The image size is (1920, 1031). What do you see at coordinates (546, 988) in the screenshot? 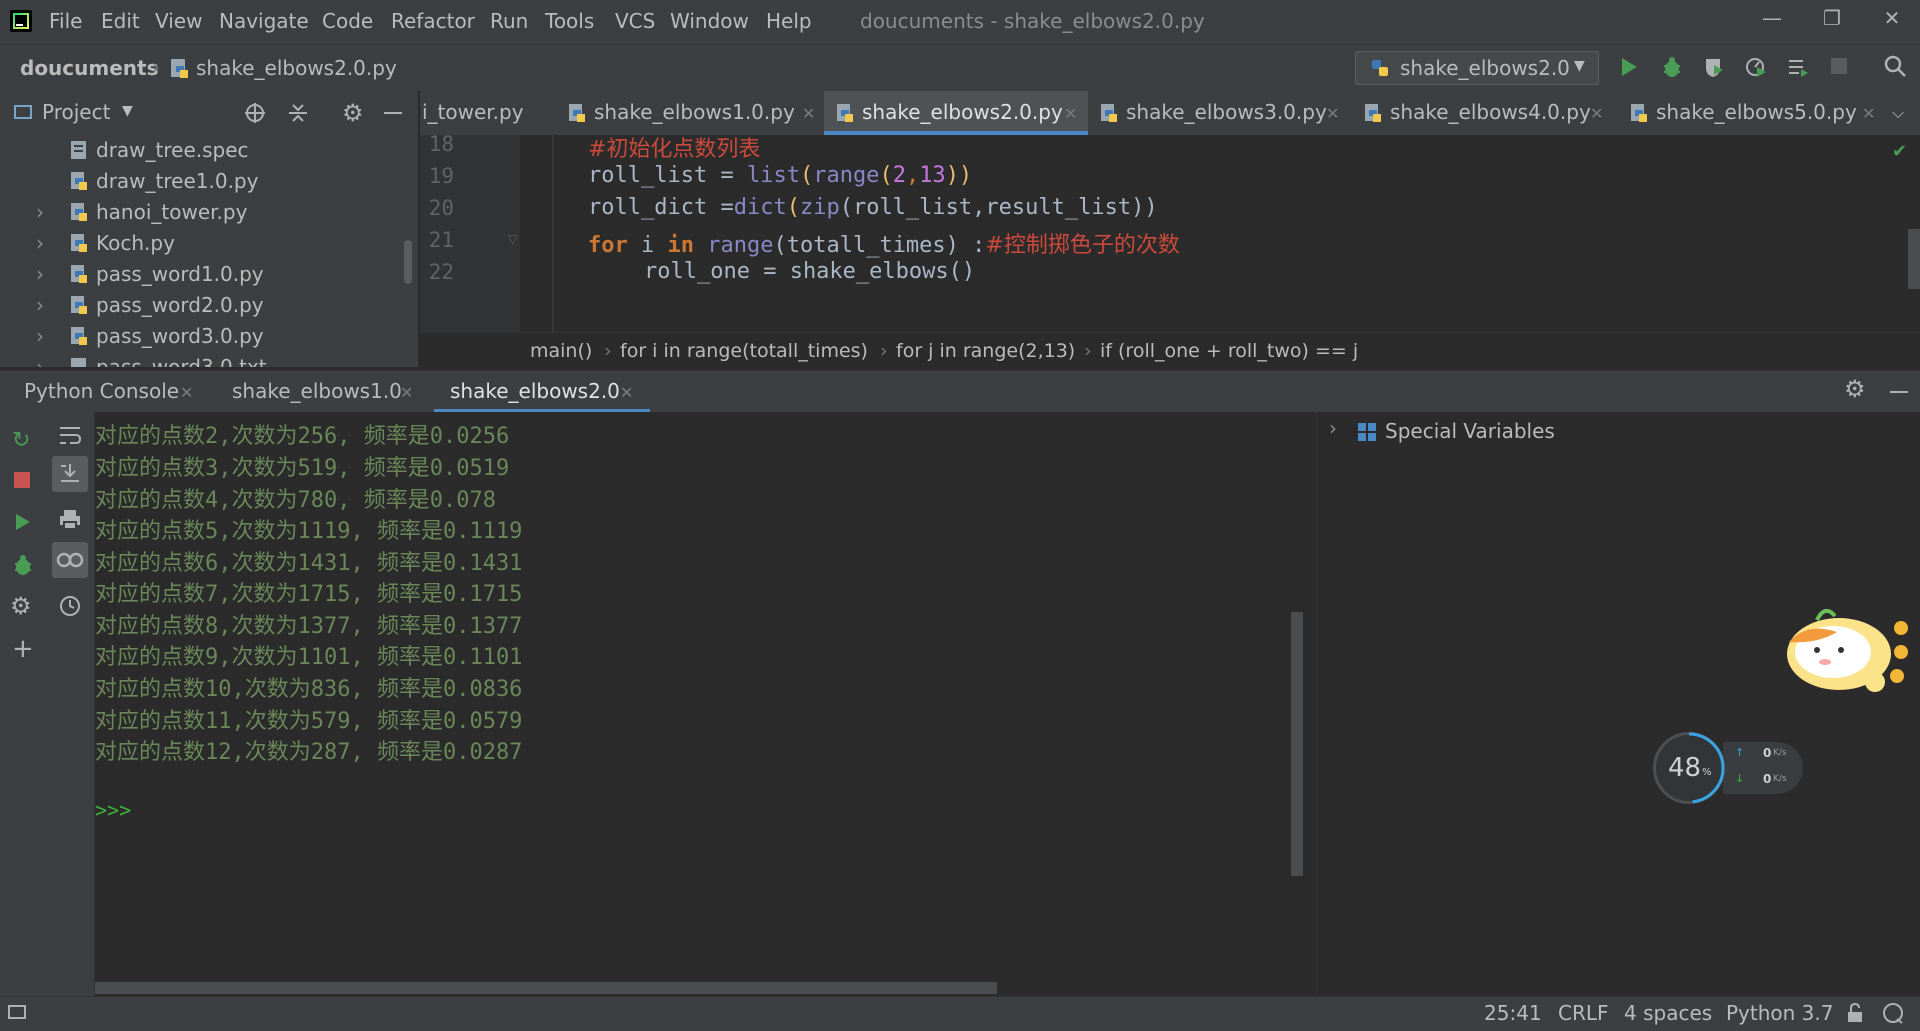
I see `console-horizontal-scrollbar` at bounding box center [546, 988].